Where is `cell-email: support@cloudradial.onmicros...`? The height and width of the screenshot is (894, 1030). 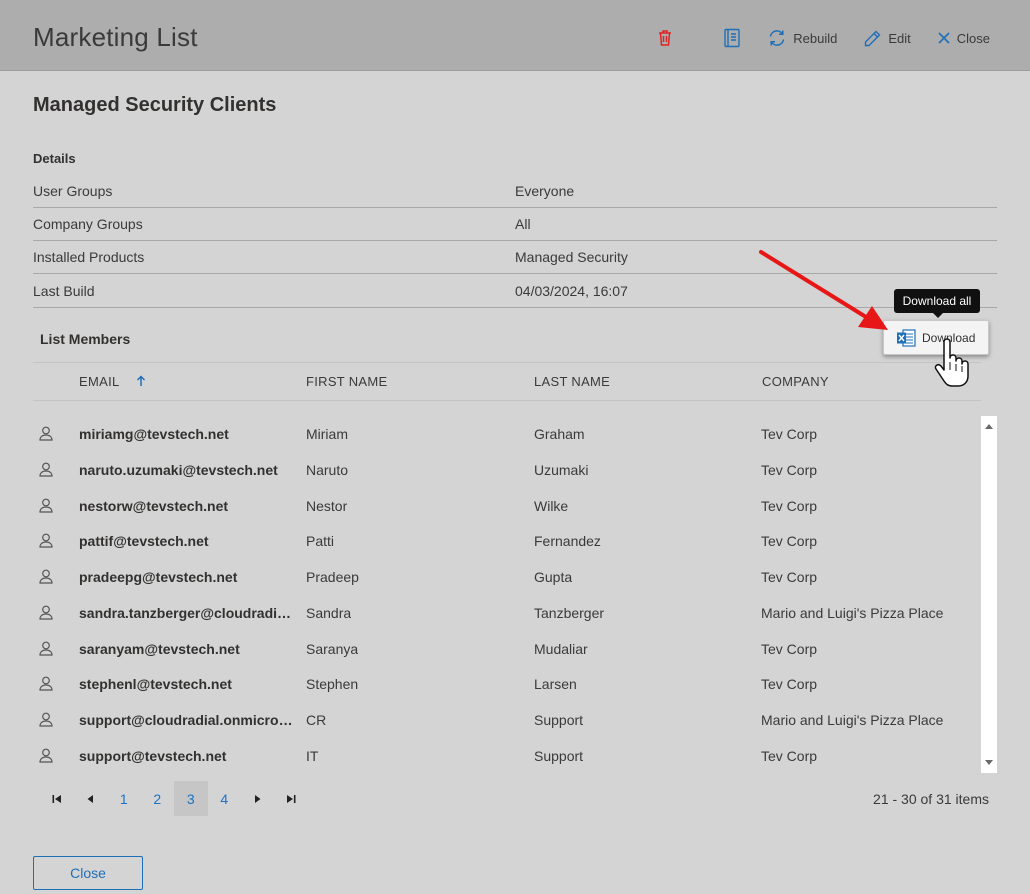 cell-email: support@cloudradial.onmicros... is located at coordinates (186, 720).